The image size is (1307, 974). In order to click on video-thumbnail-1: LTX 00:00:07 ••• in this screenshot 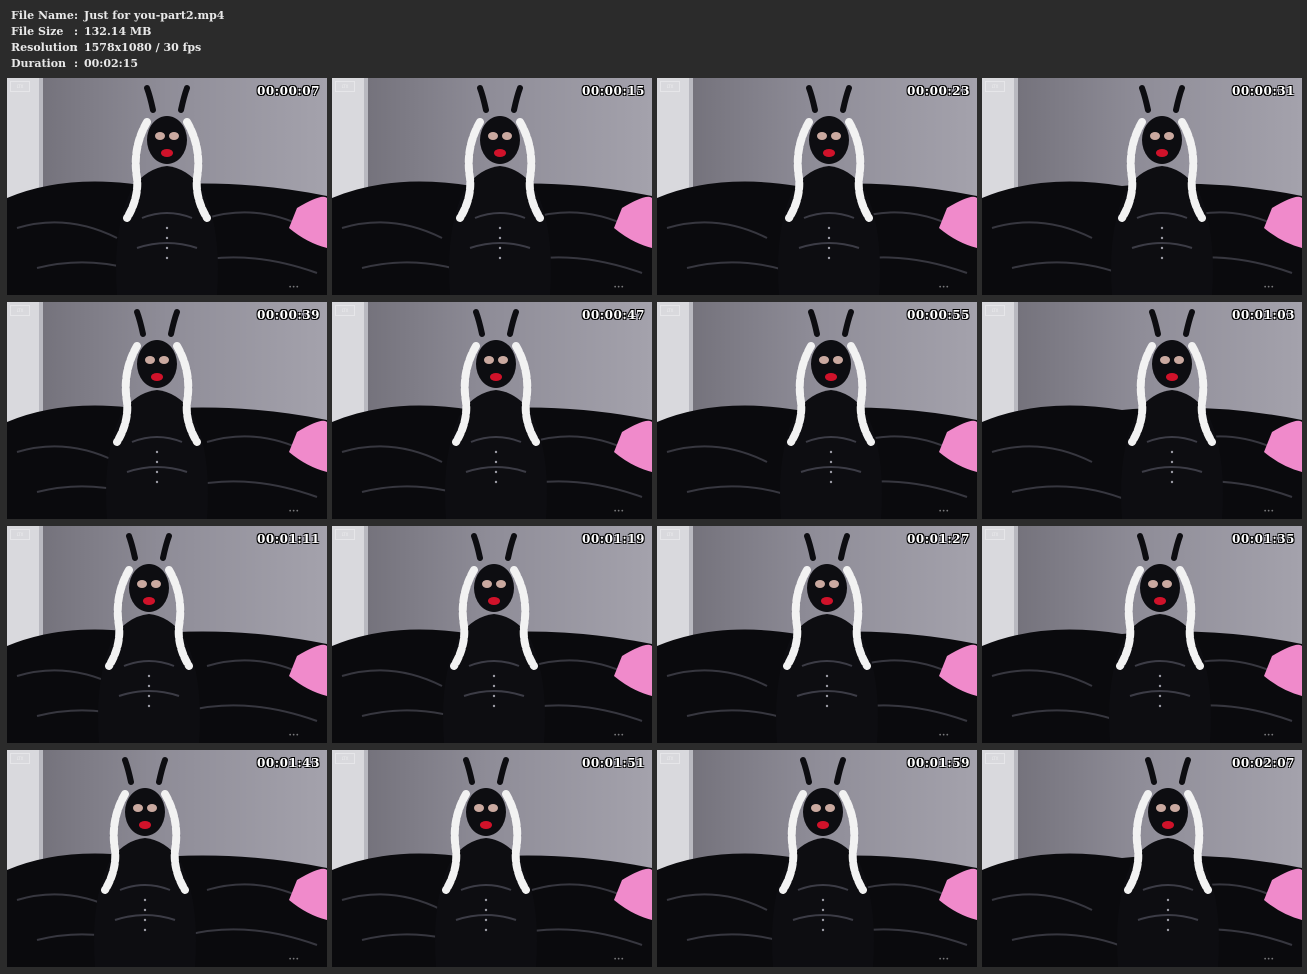, I will do `click(167, 186)`.